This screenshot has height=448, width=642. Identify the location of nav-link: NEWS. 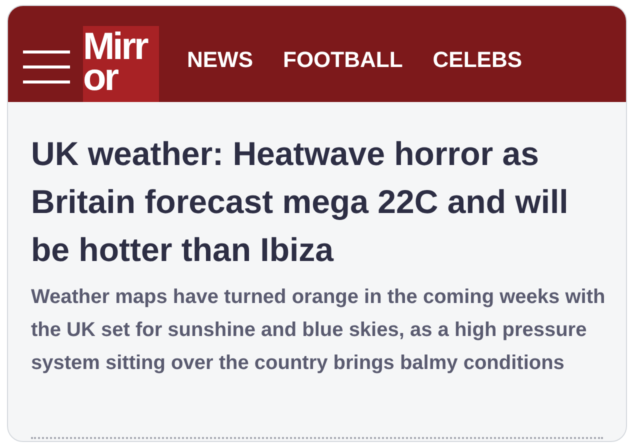
(220, 60).